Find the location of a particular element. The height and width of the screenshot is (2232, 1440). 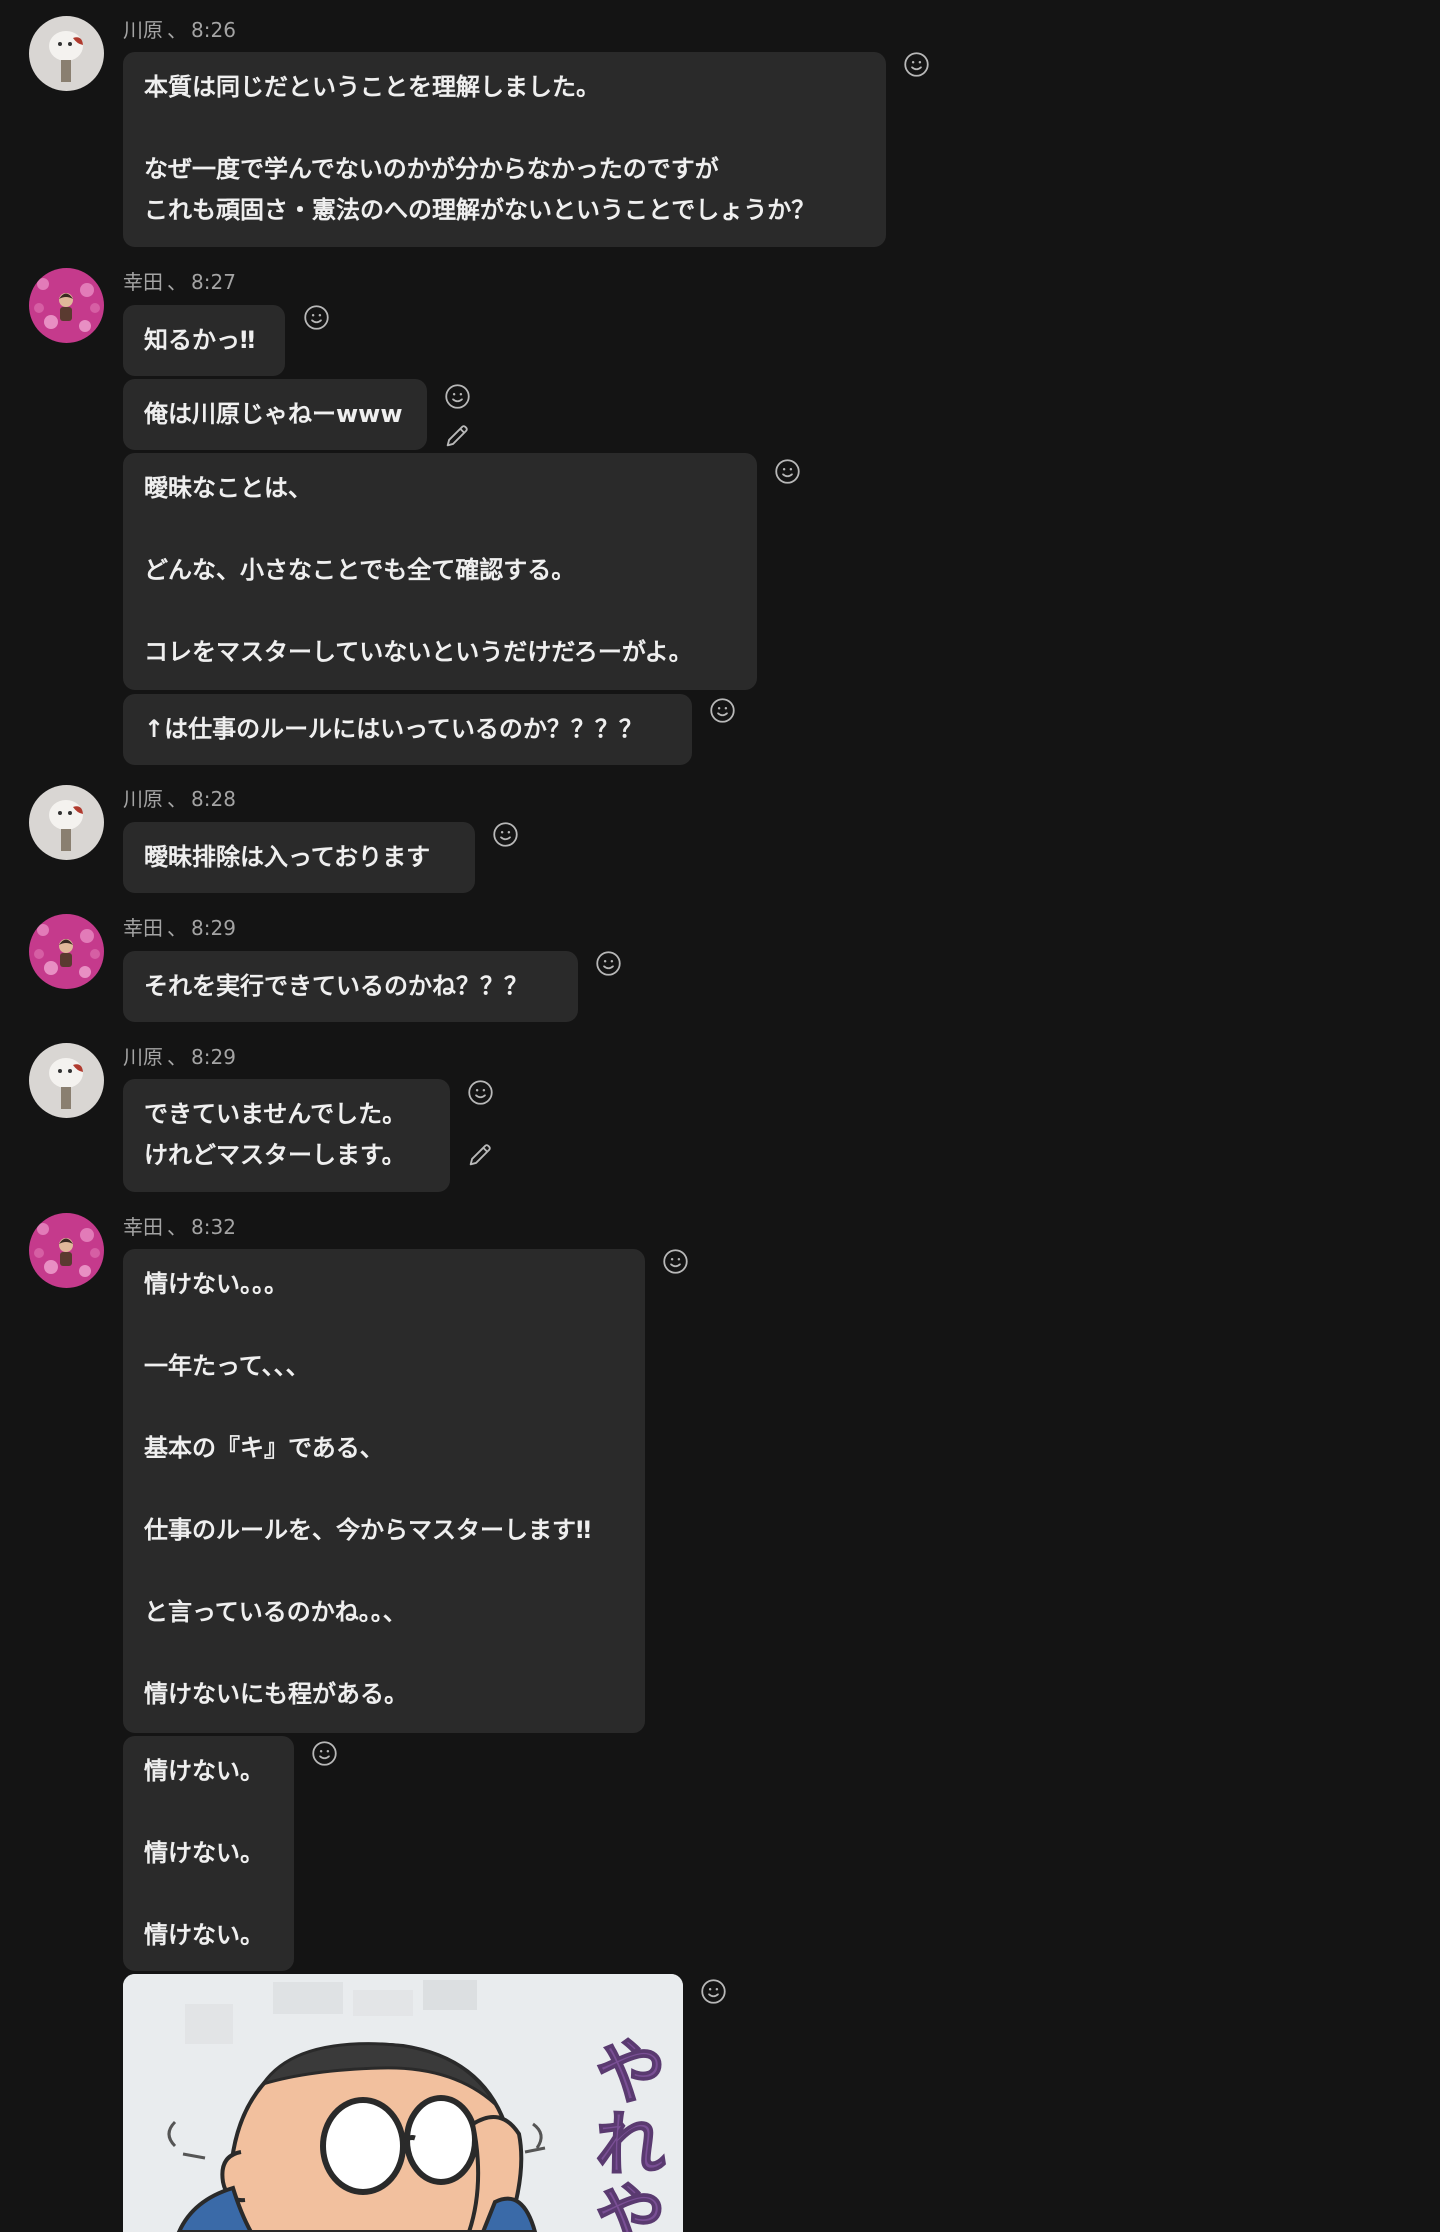

message-text: 情けない。。。 is located at coordinates (216, 1284).